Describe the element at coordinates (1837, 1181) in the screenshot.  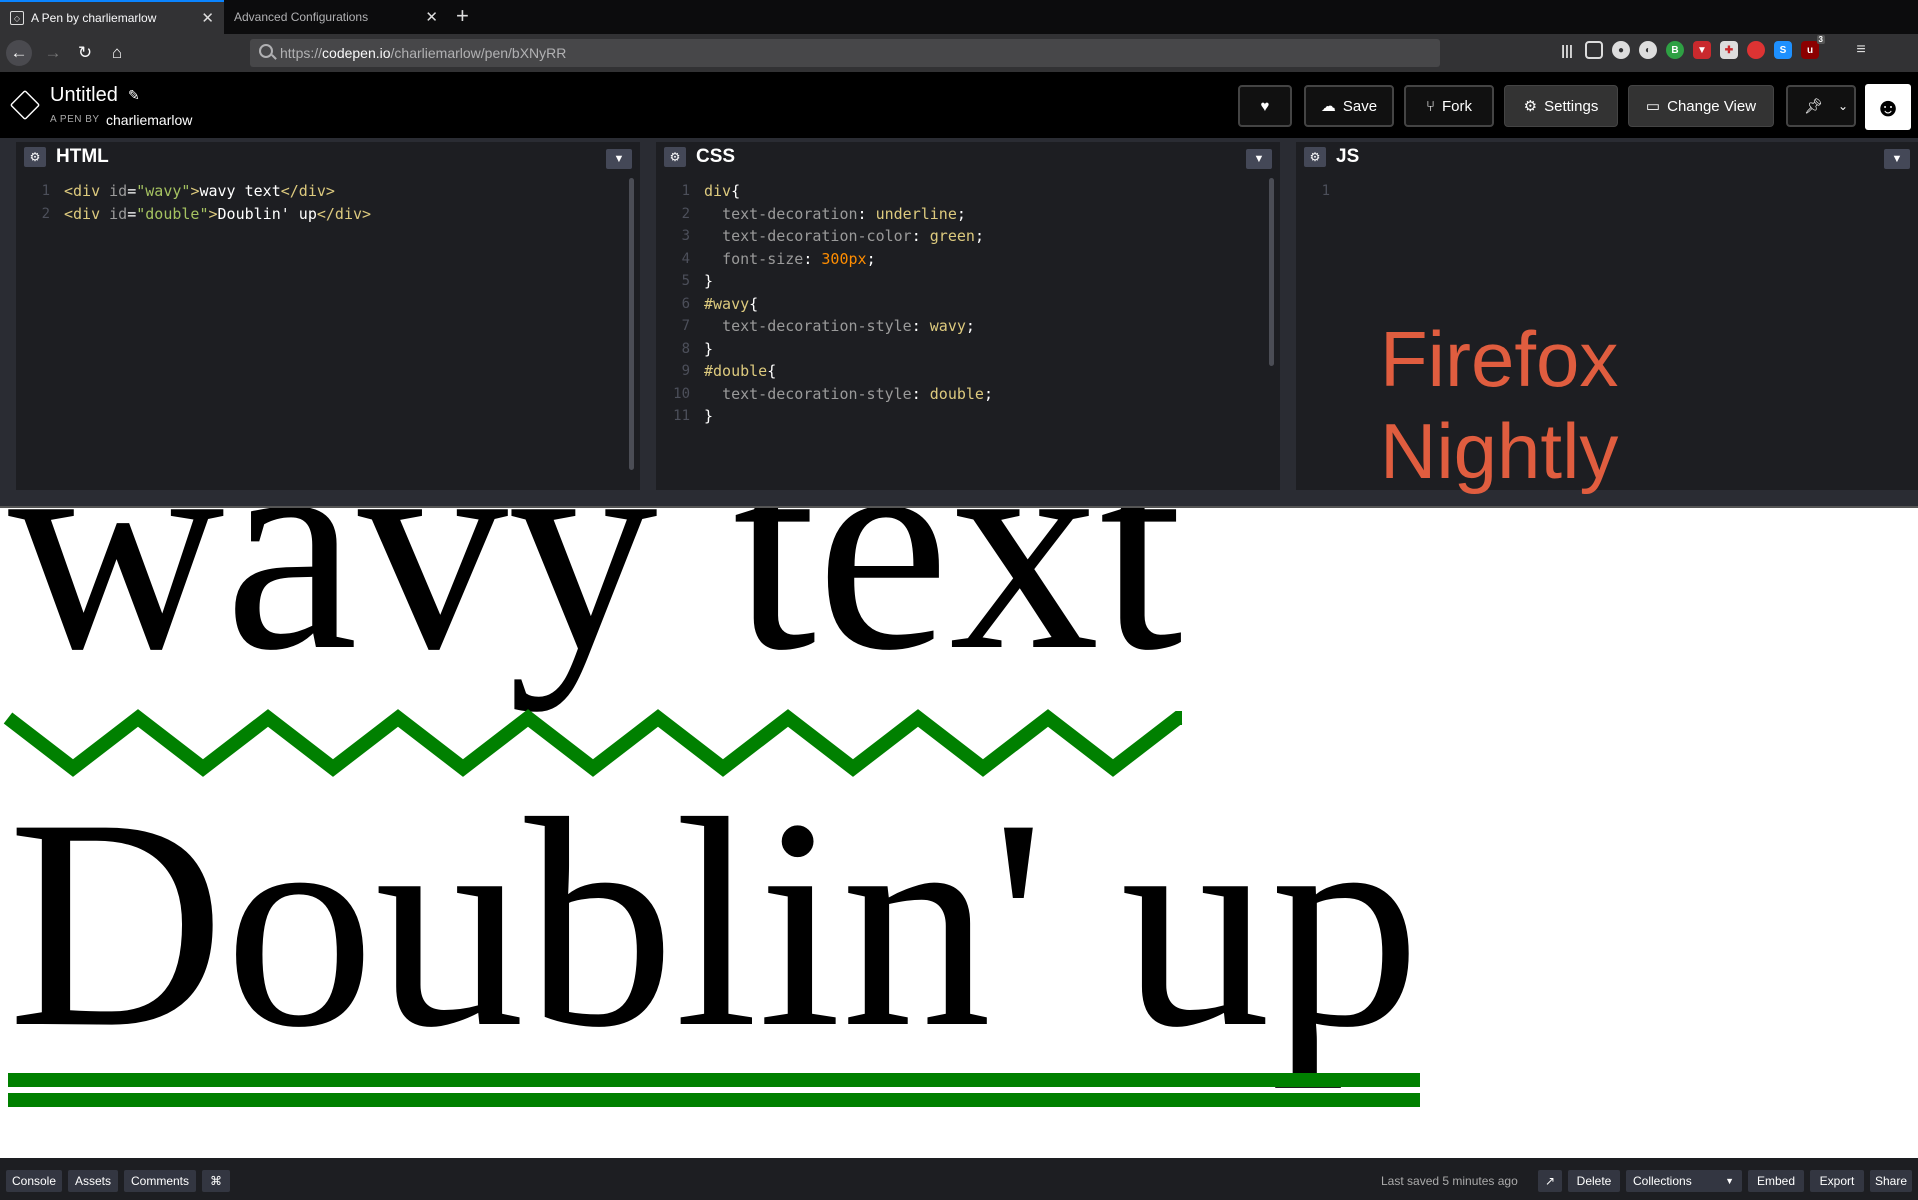
I see `export-button: Export` at that location.